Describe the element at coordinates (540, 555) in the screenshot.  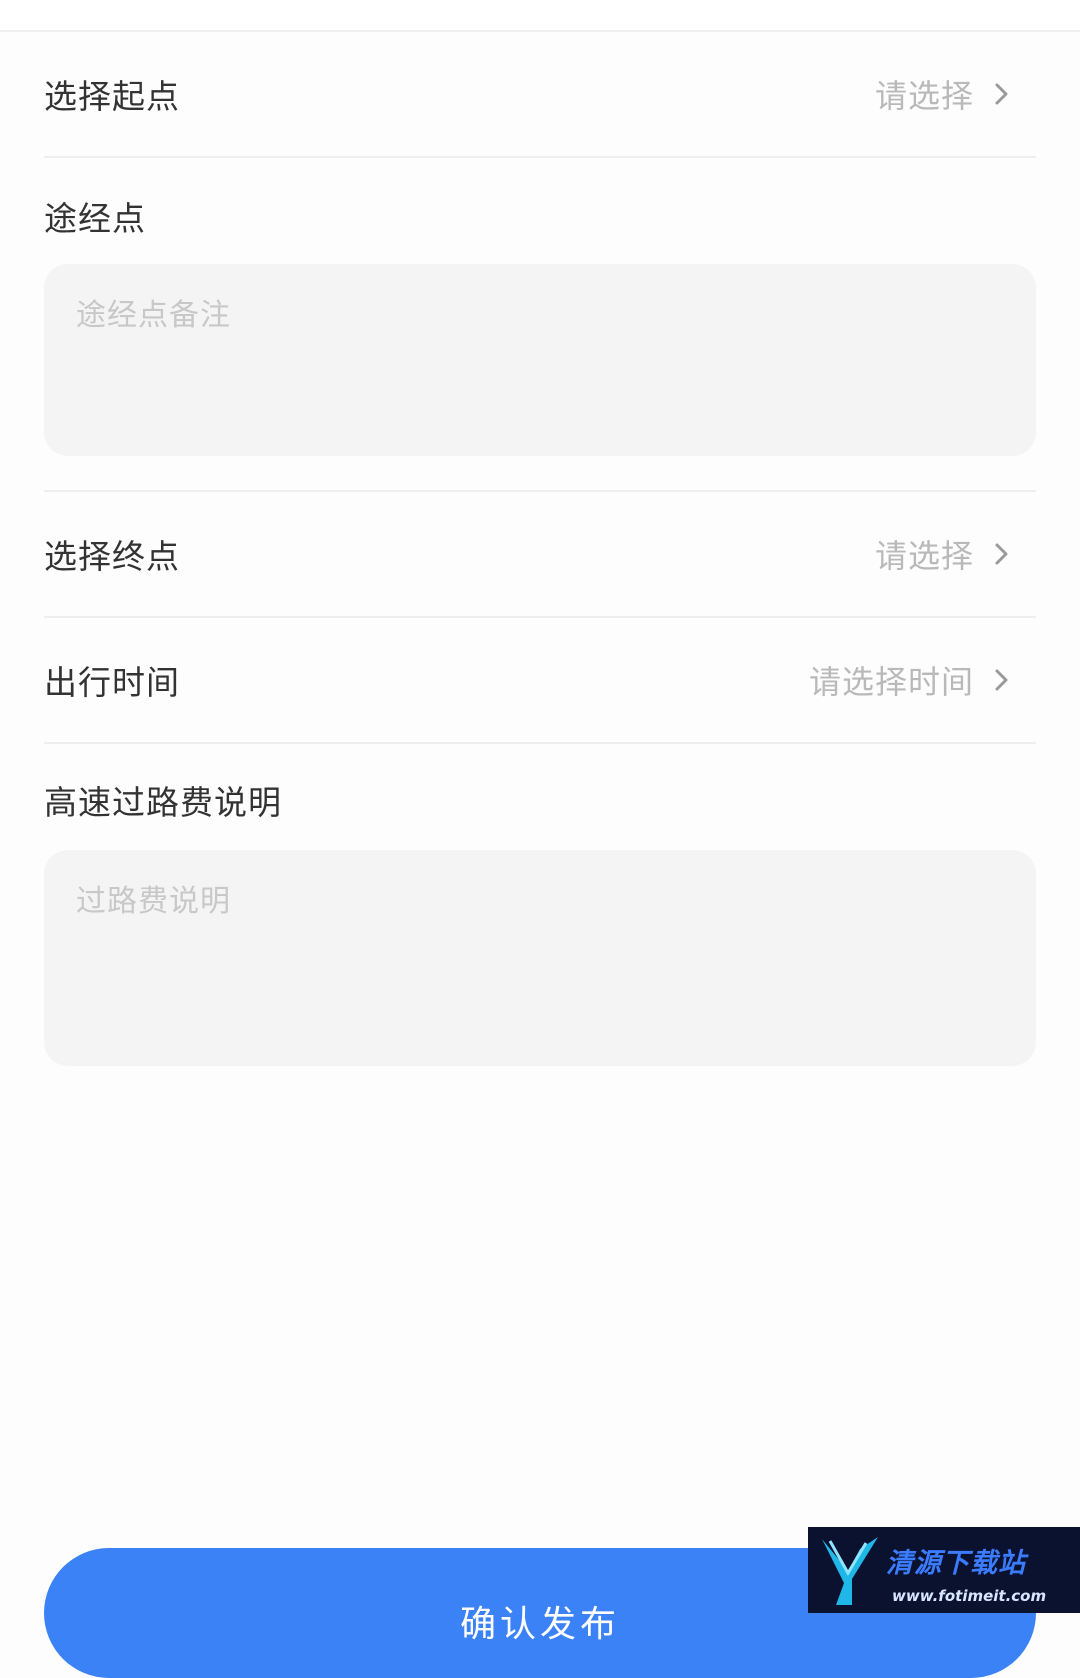
I see `end-point-row: 选择终点 请选择` at that location.